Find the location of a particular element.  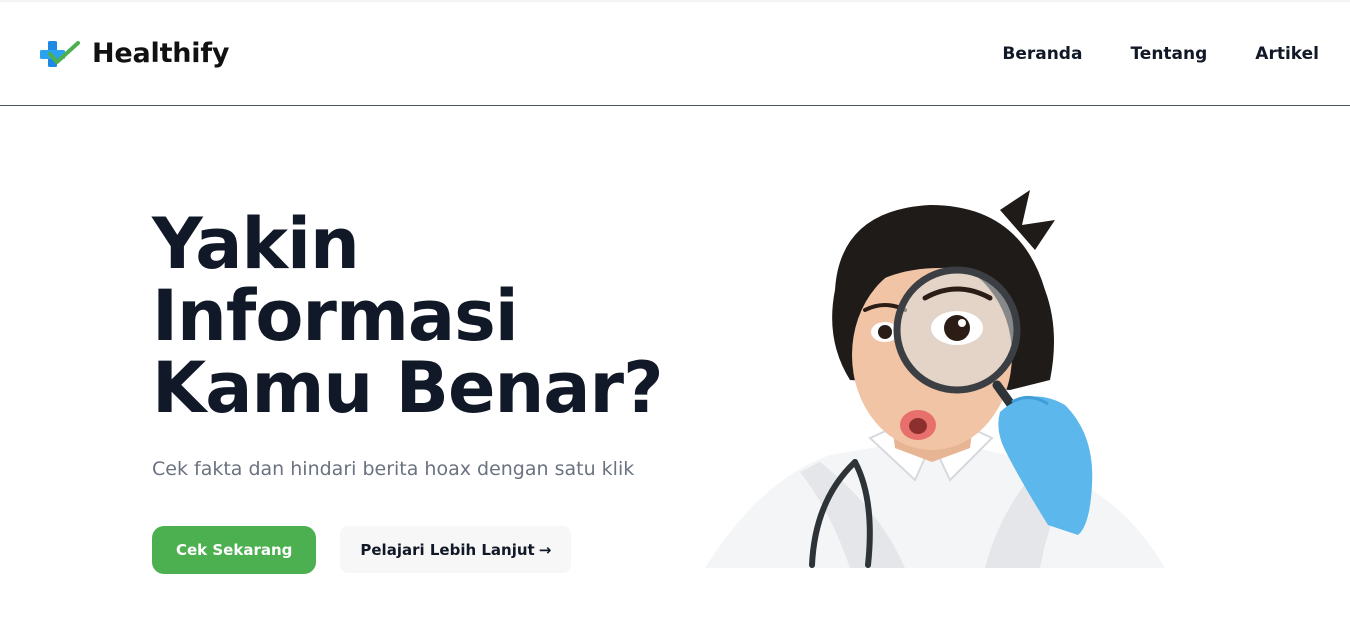

arrow-right-icon: → is located at coordinates (545, 549).